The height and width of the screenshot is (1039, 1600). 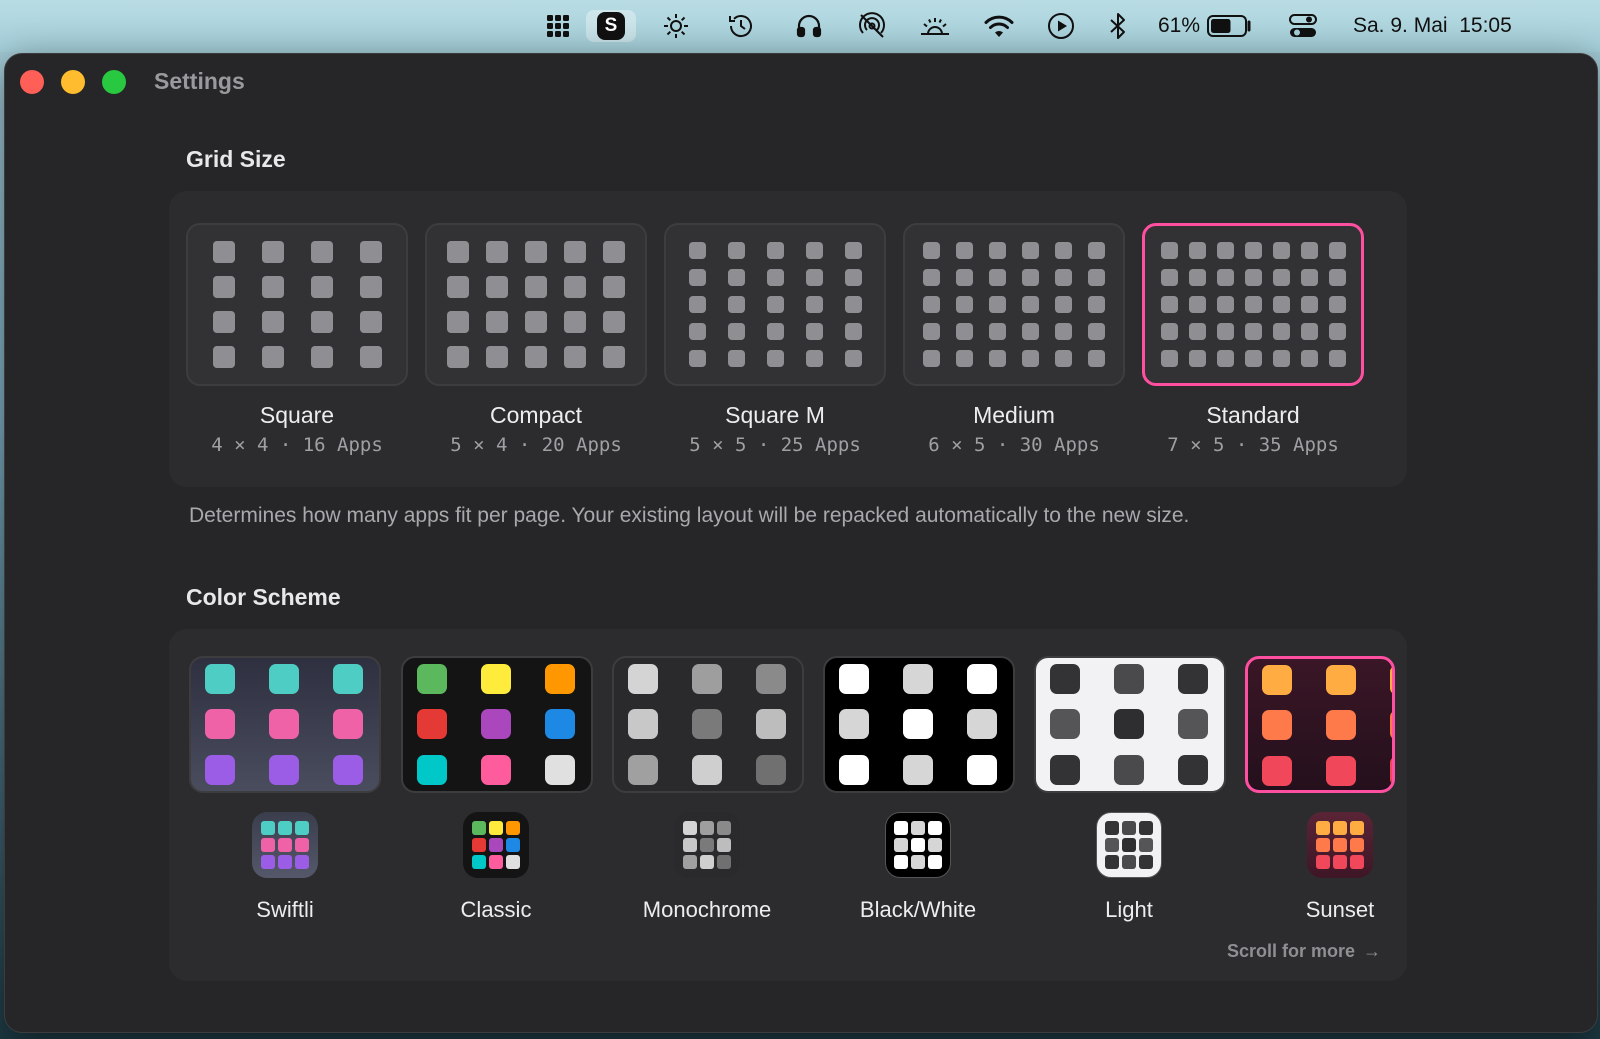 What do you see at coordinates (1320, 724) in the screenshot?
I see `color-scheme-option-sunset` at bounding box center [1320, 724].